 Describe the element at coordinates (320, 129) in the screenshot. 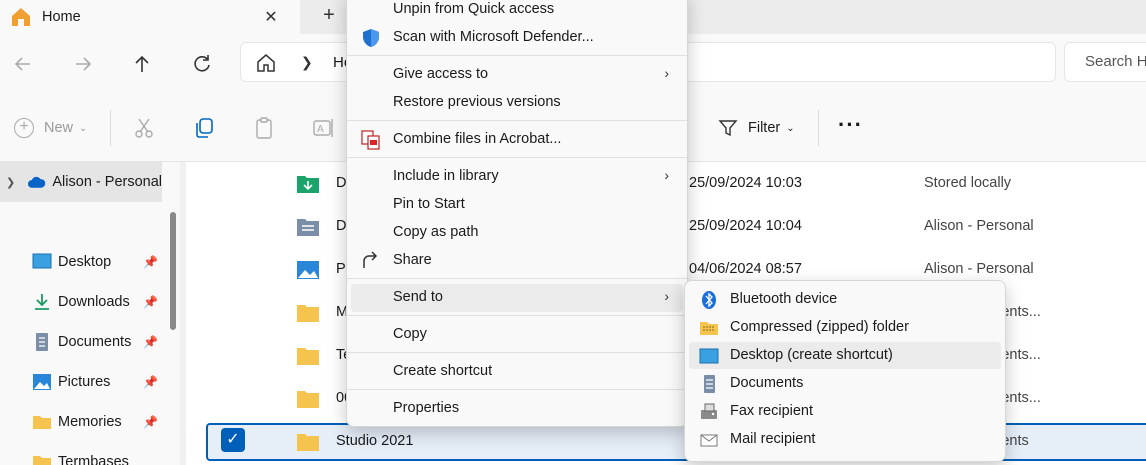

I see `svg-text: A` at that location.